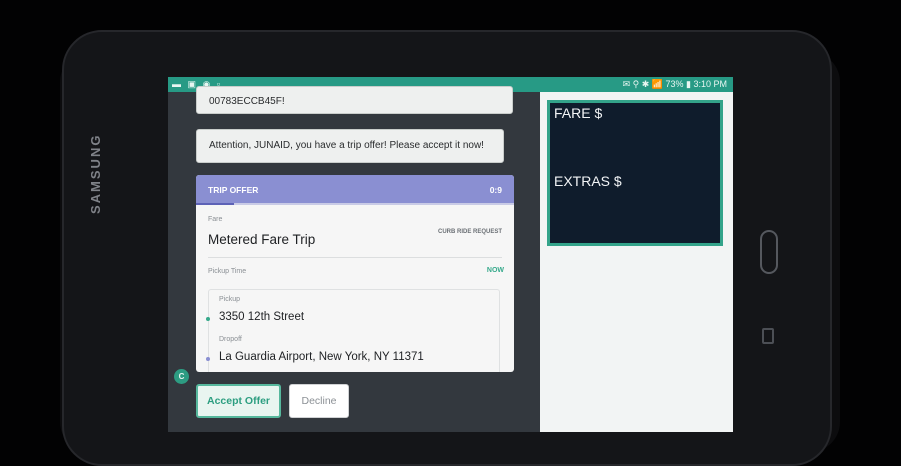 The image size is (901, 466). Describe the element at coordinates (230, 339) in the screenshot. I see `dropoff-label: Dropoff` at that location.